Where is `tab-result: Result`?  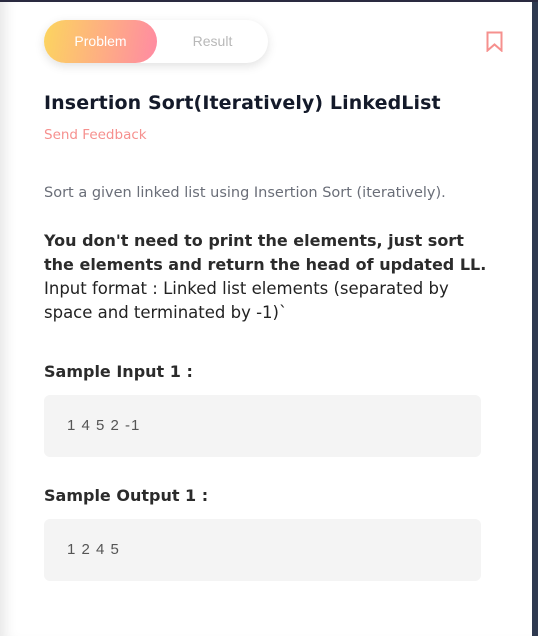 tab-result: Result is located at coordinates (212, 41).